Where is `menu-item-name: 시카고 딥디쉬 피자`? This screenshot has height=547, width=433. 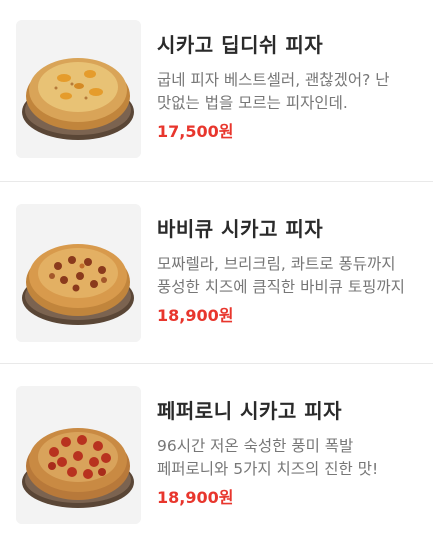 menu-item-name: 시카고 딥디쉬 피자 is located at coordinates (290, 45).